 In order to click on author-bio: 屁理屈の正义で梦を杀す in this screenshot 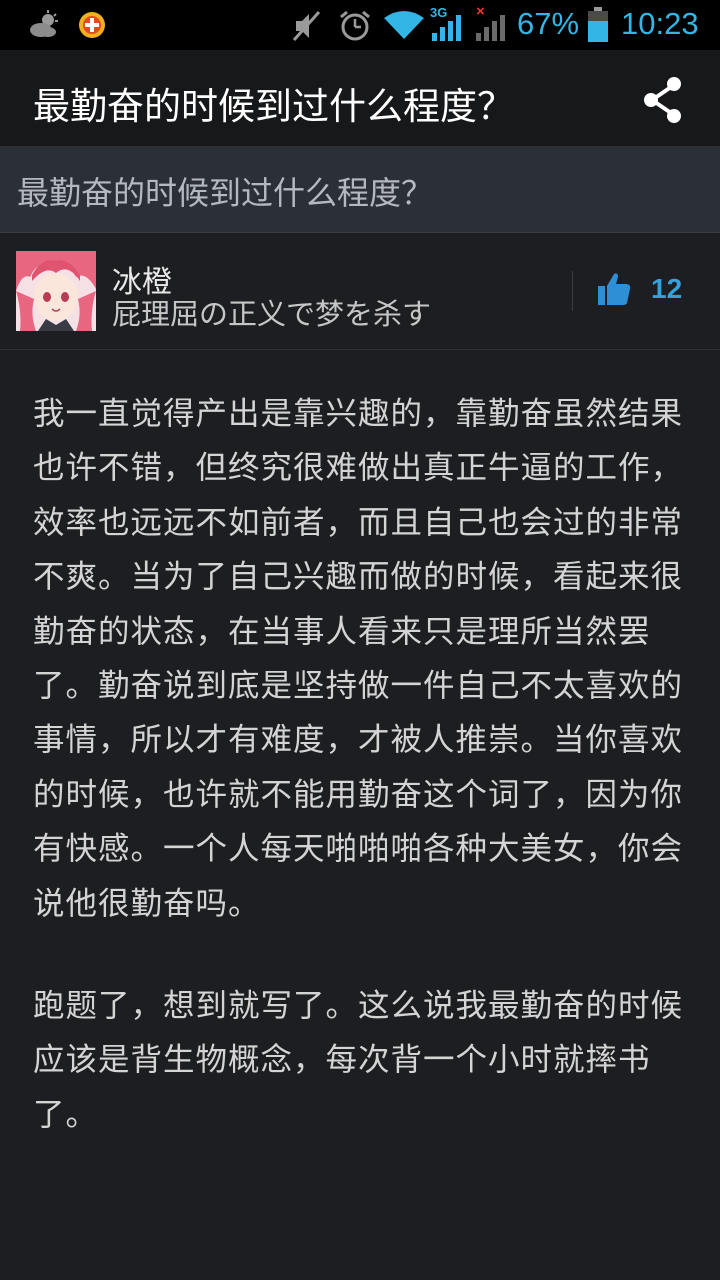, I will do `click(272, 314)`.